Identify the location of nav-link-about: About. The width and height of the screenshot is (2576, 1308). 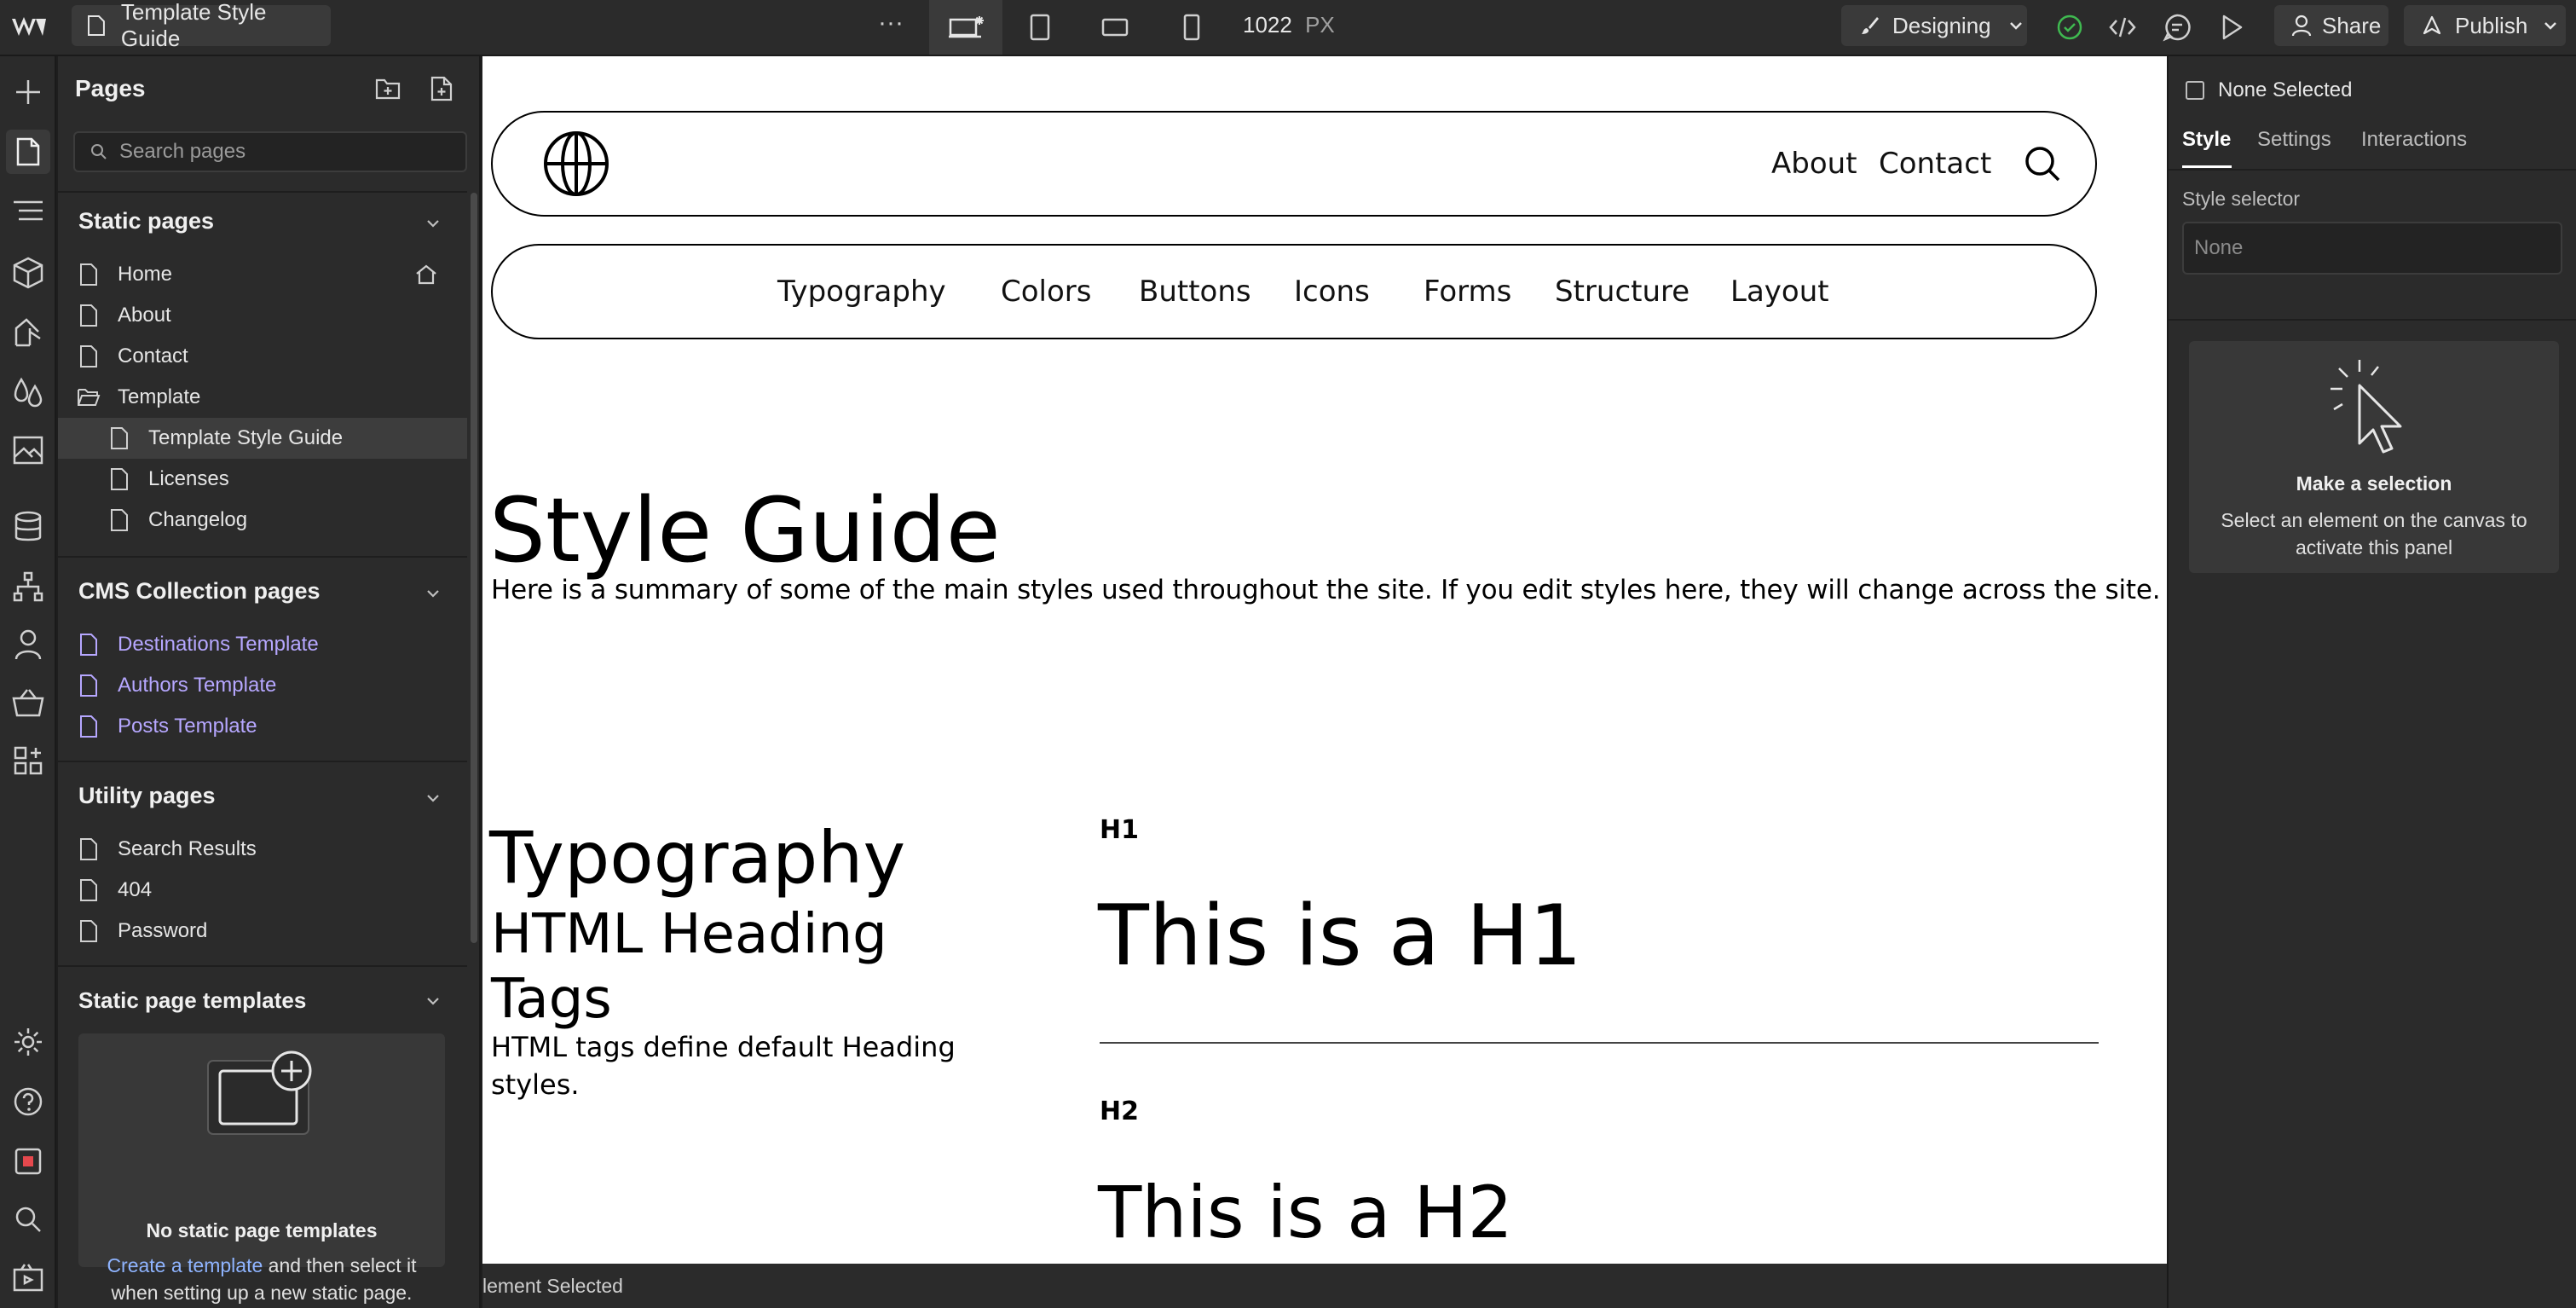
(1814, 164).